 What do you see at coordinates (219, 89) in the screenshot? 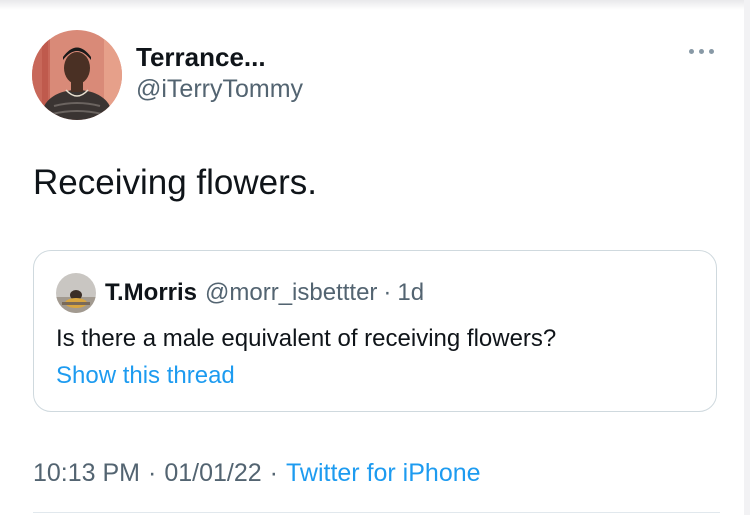
I see `author-handle: @iTerryTommy` at bounding box center [219, 89].